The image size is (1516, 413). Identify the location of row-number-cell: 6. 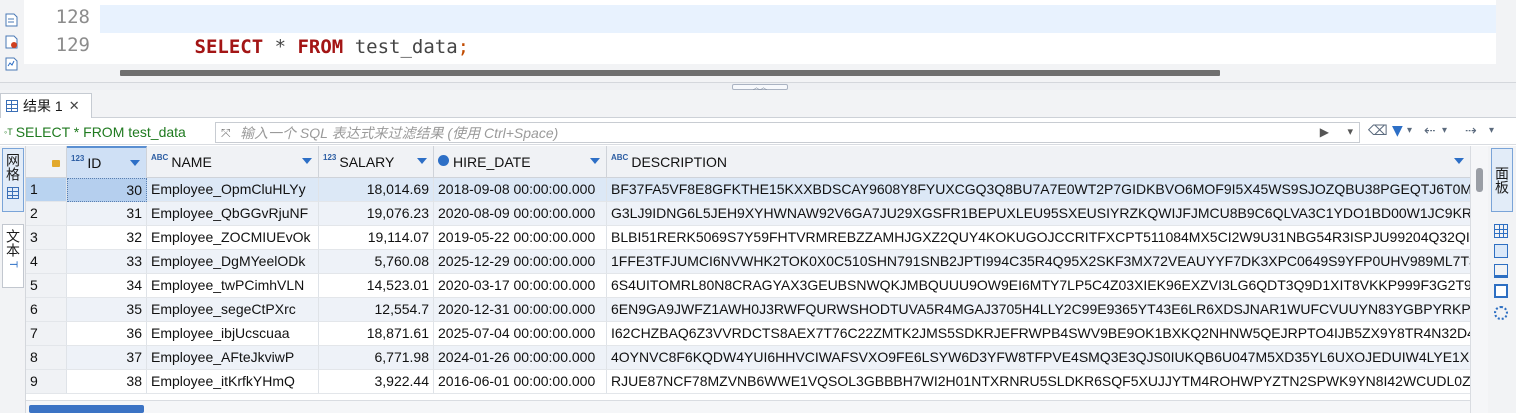
(46, 310).